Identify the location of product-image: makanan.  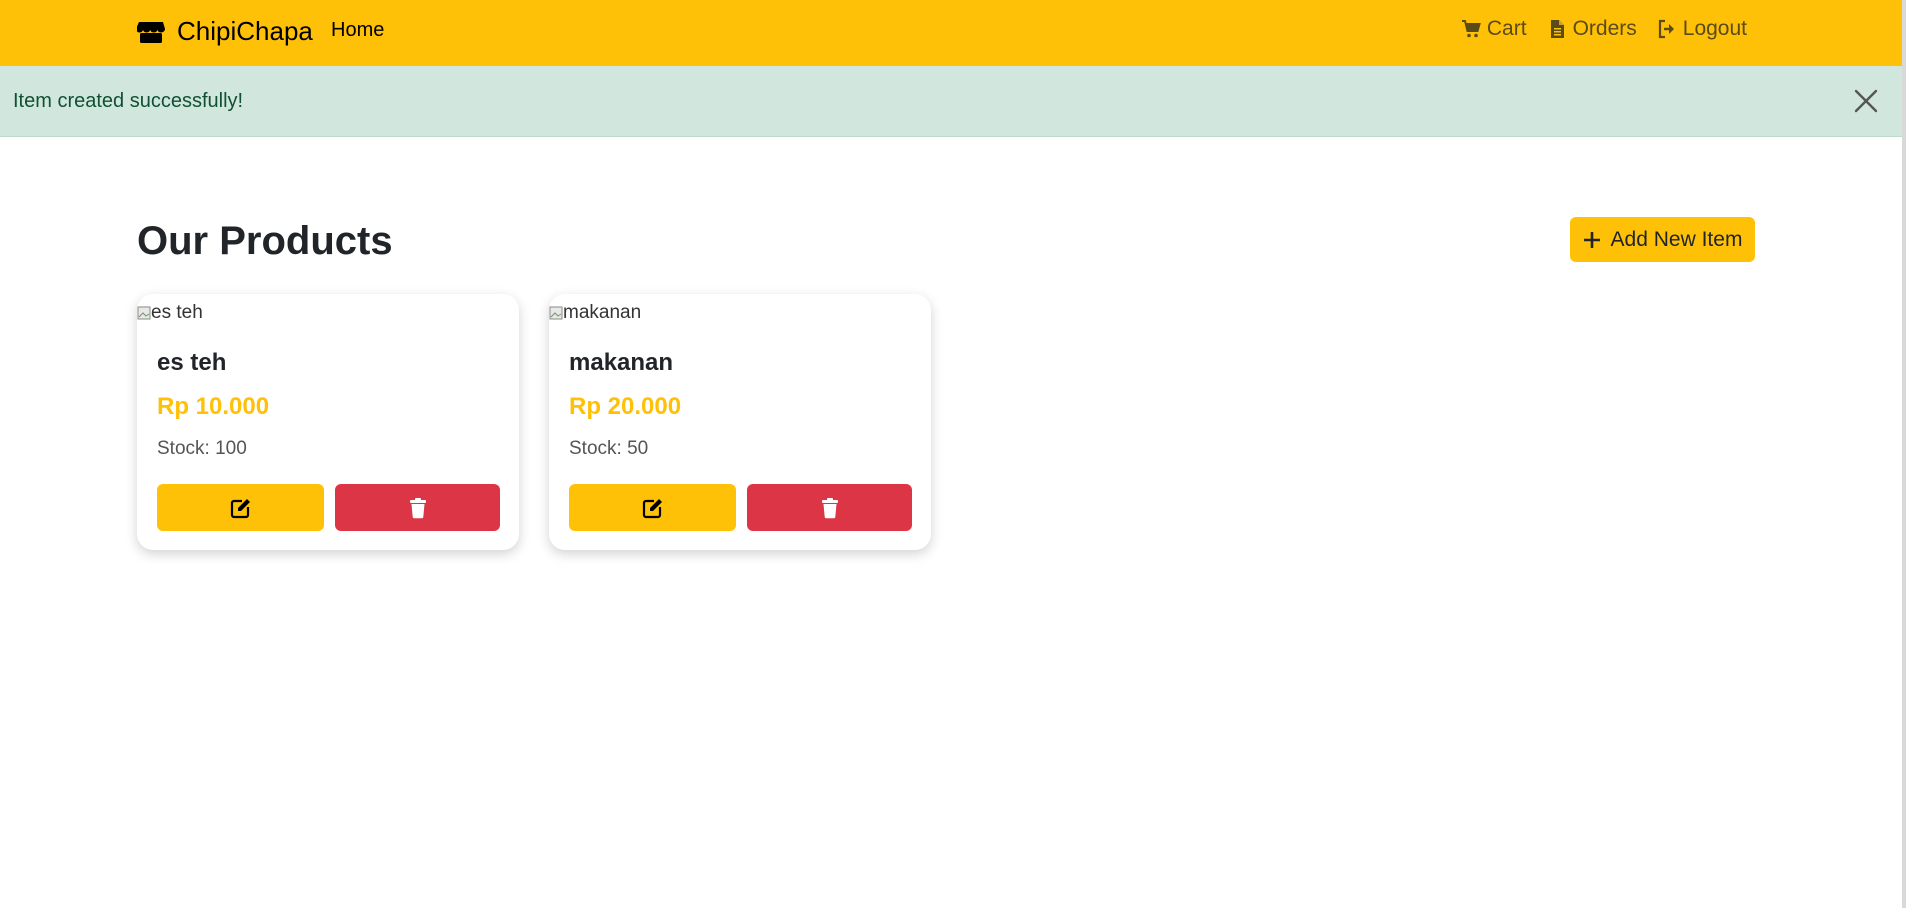
(595, 313).